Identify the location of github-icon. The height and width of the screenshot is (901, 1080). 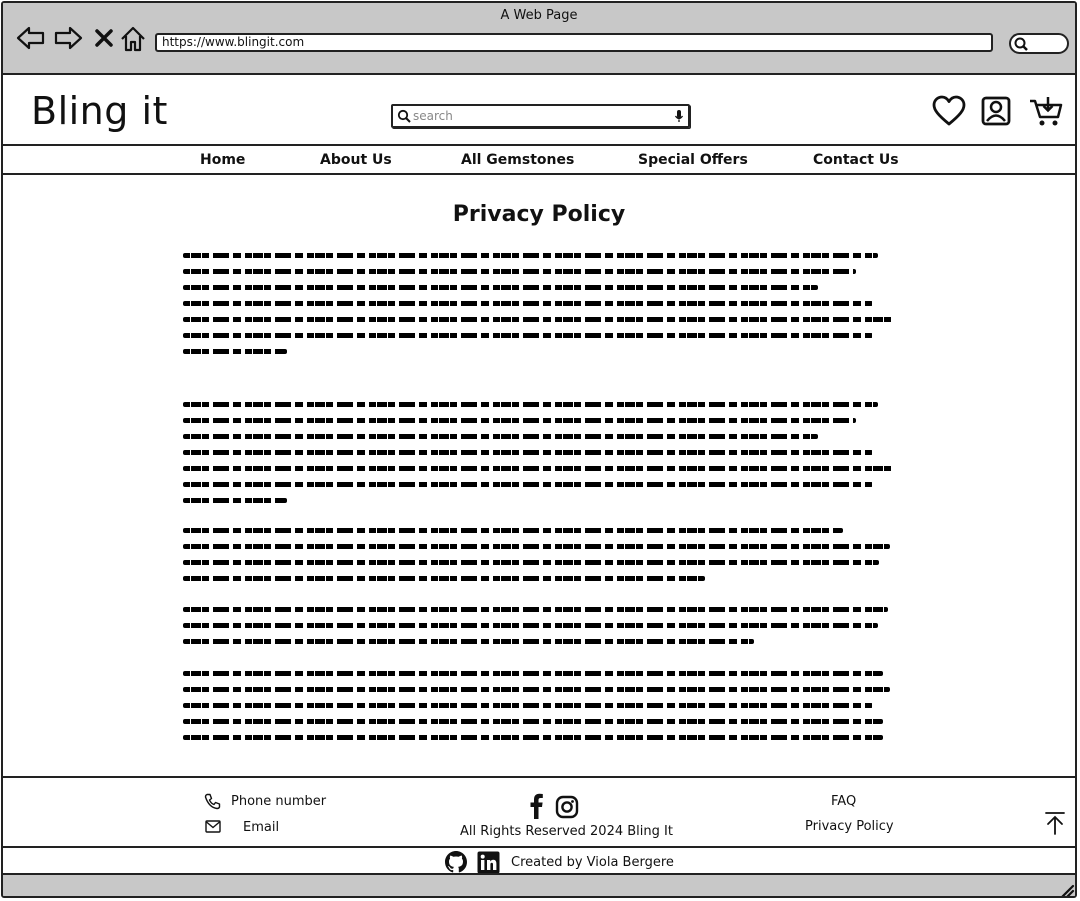
(456, 862).